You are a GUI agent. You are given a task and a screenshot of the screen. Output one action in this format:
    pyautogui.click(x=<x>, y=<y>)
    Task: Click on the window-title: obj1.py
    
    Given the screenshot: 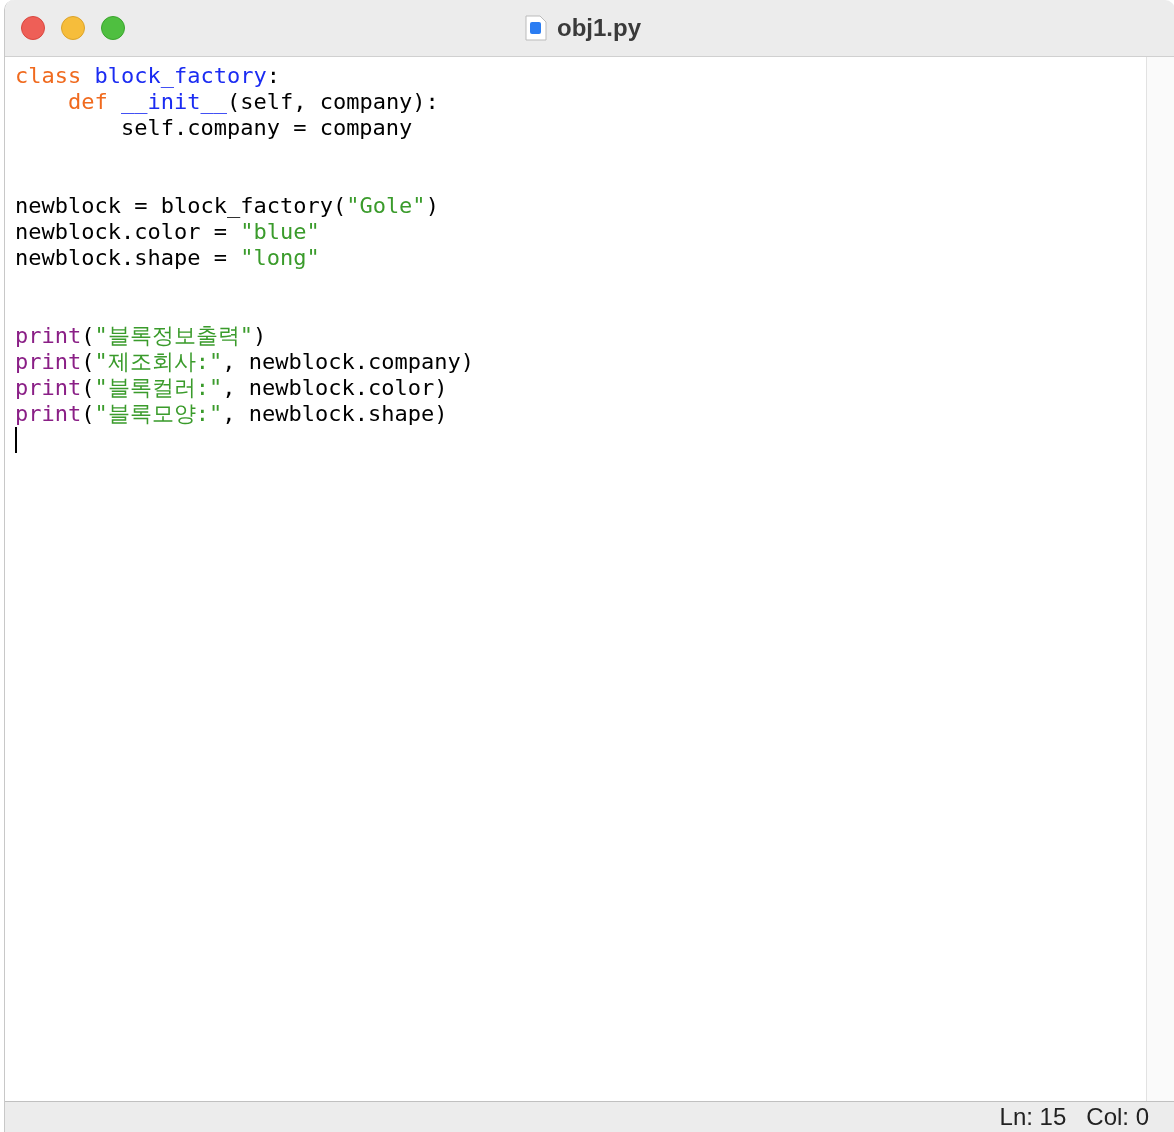 What is the action you would take?
    pyautogui.click(x=599, y=28)
    